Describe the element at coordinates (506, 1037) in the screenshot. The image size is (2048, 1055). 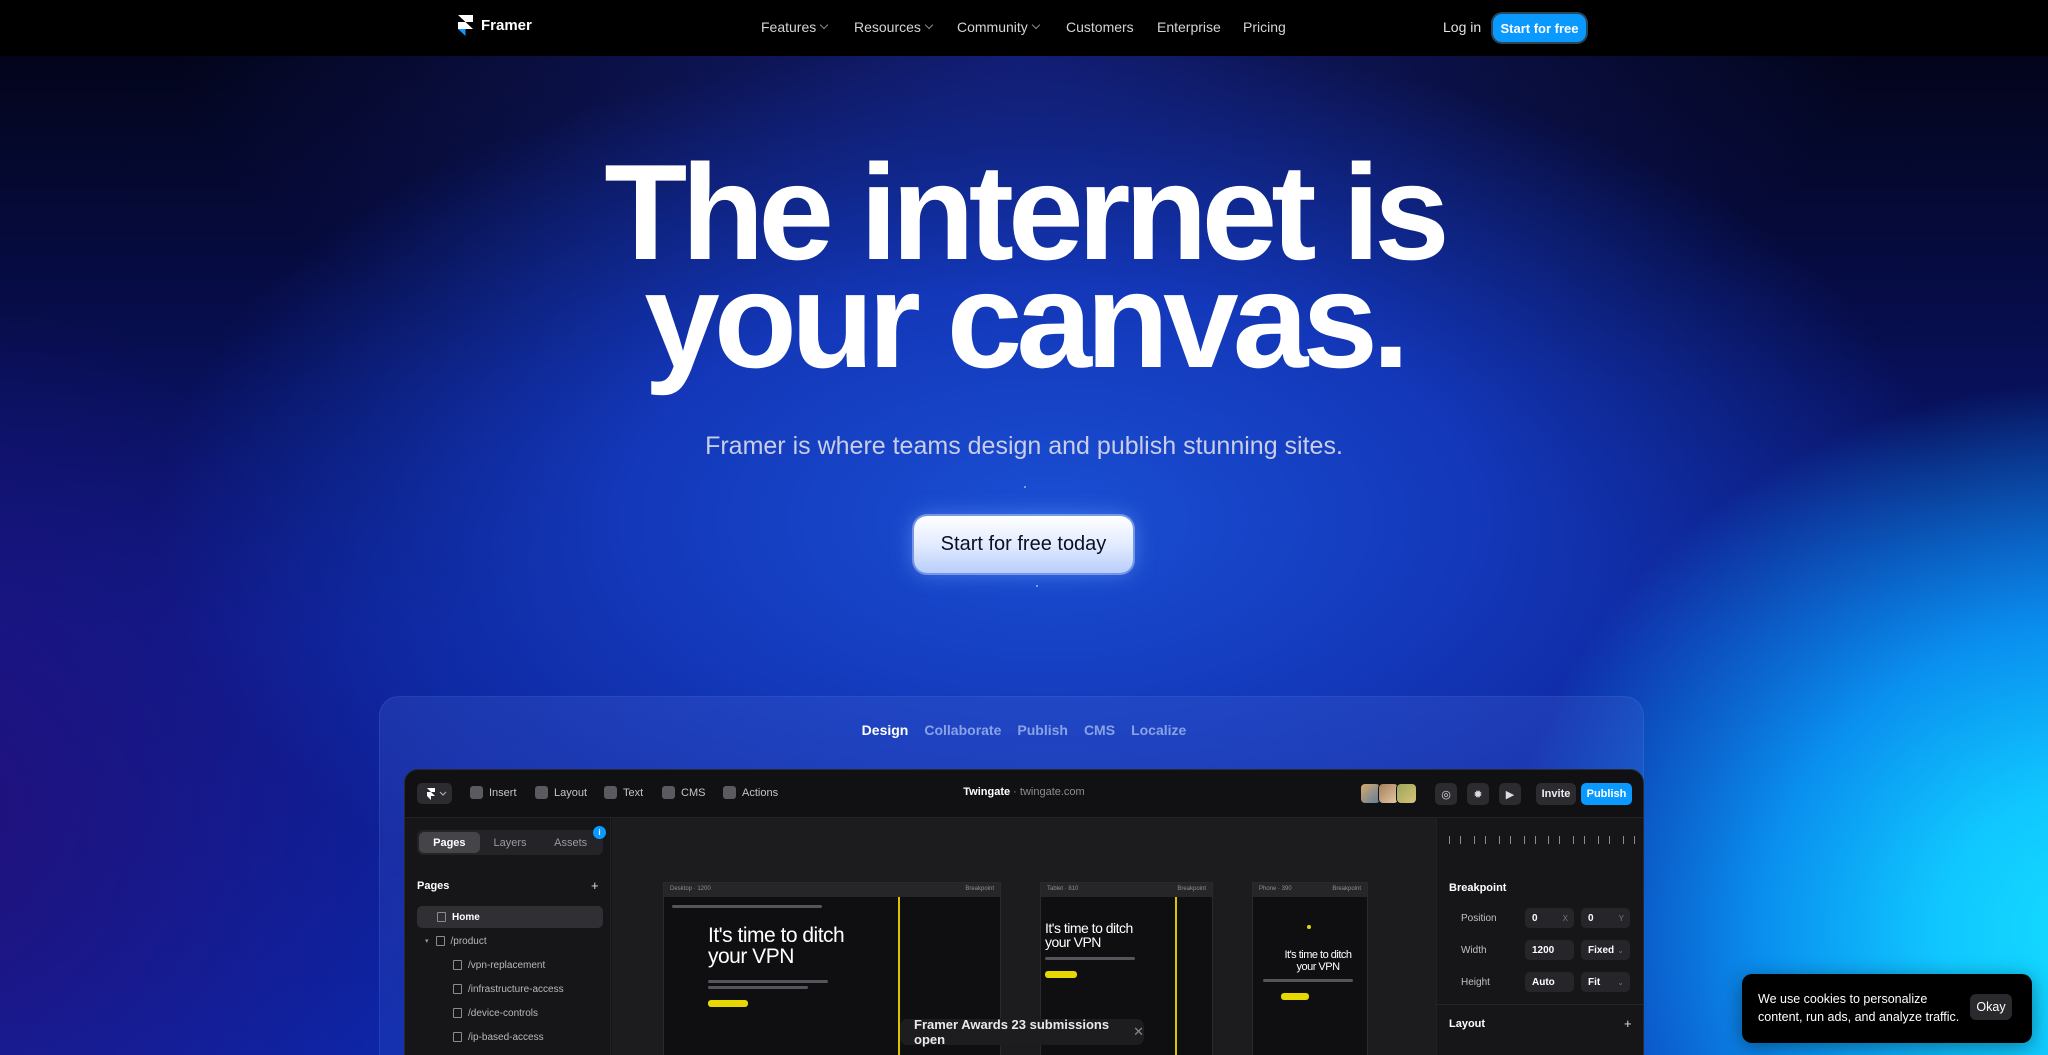
I see `page-label: /ip-based-access` at that location.